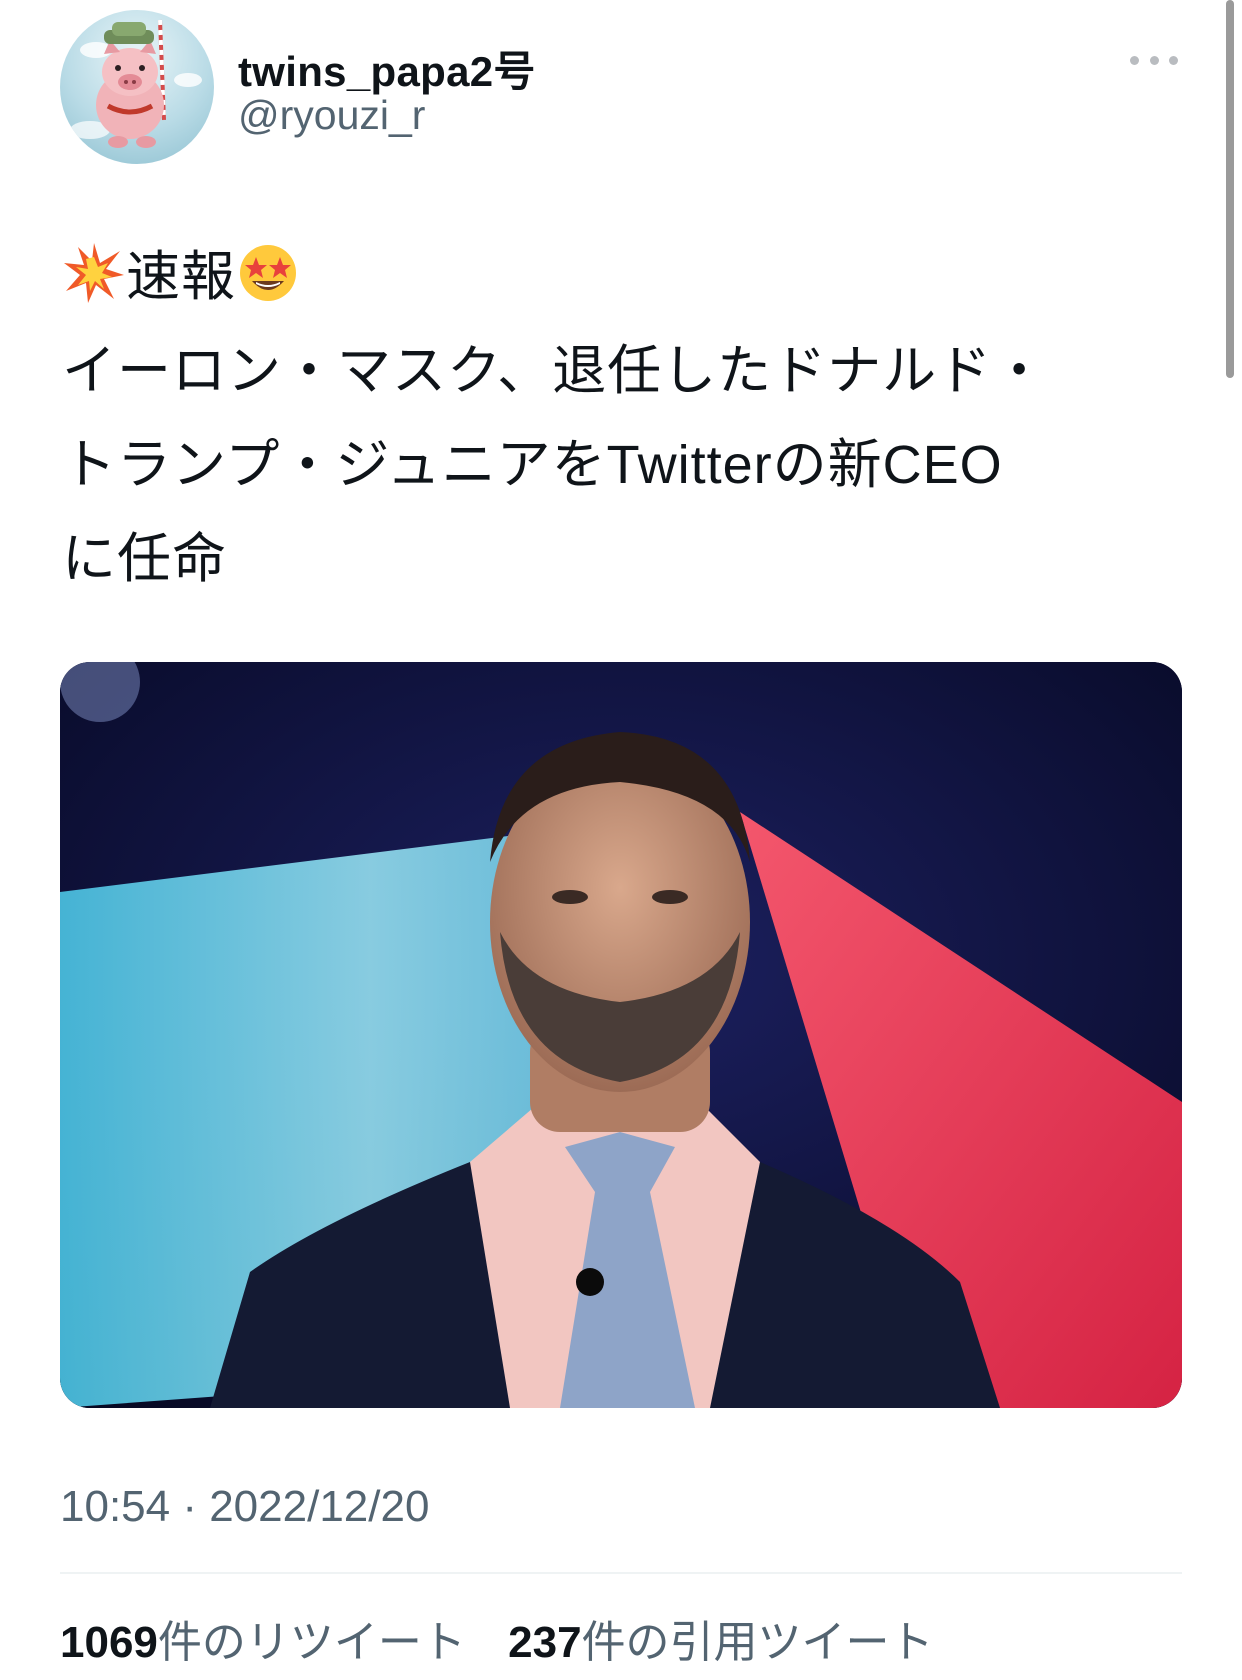  What do you see at coordinates (555, 371) in the screenshot?
I see `tweet-line-1: イーロン・マスク、退任したドナルド・` at bounding box center [555, 371].